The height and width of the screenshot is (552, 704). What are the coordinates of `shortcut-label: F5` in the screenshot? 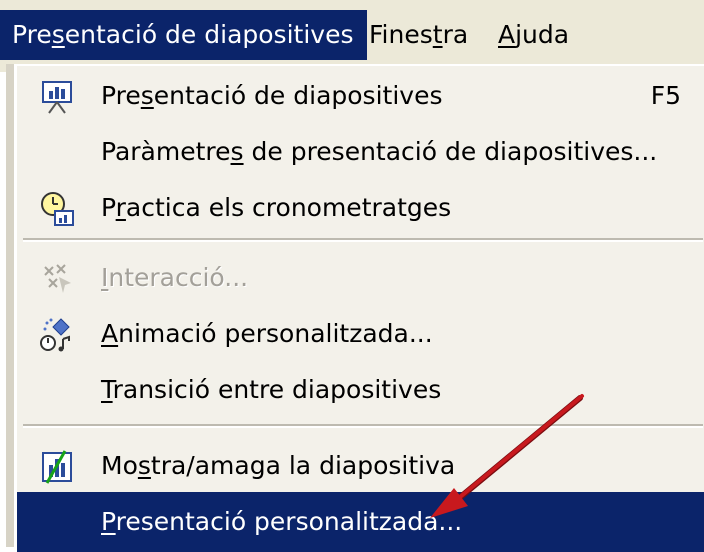 It's located at (665, 95).